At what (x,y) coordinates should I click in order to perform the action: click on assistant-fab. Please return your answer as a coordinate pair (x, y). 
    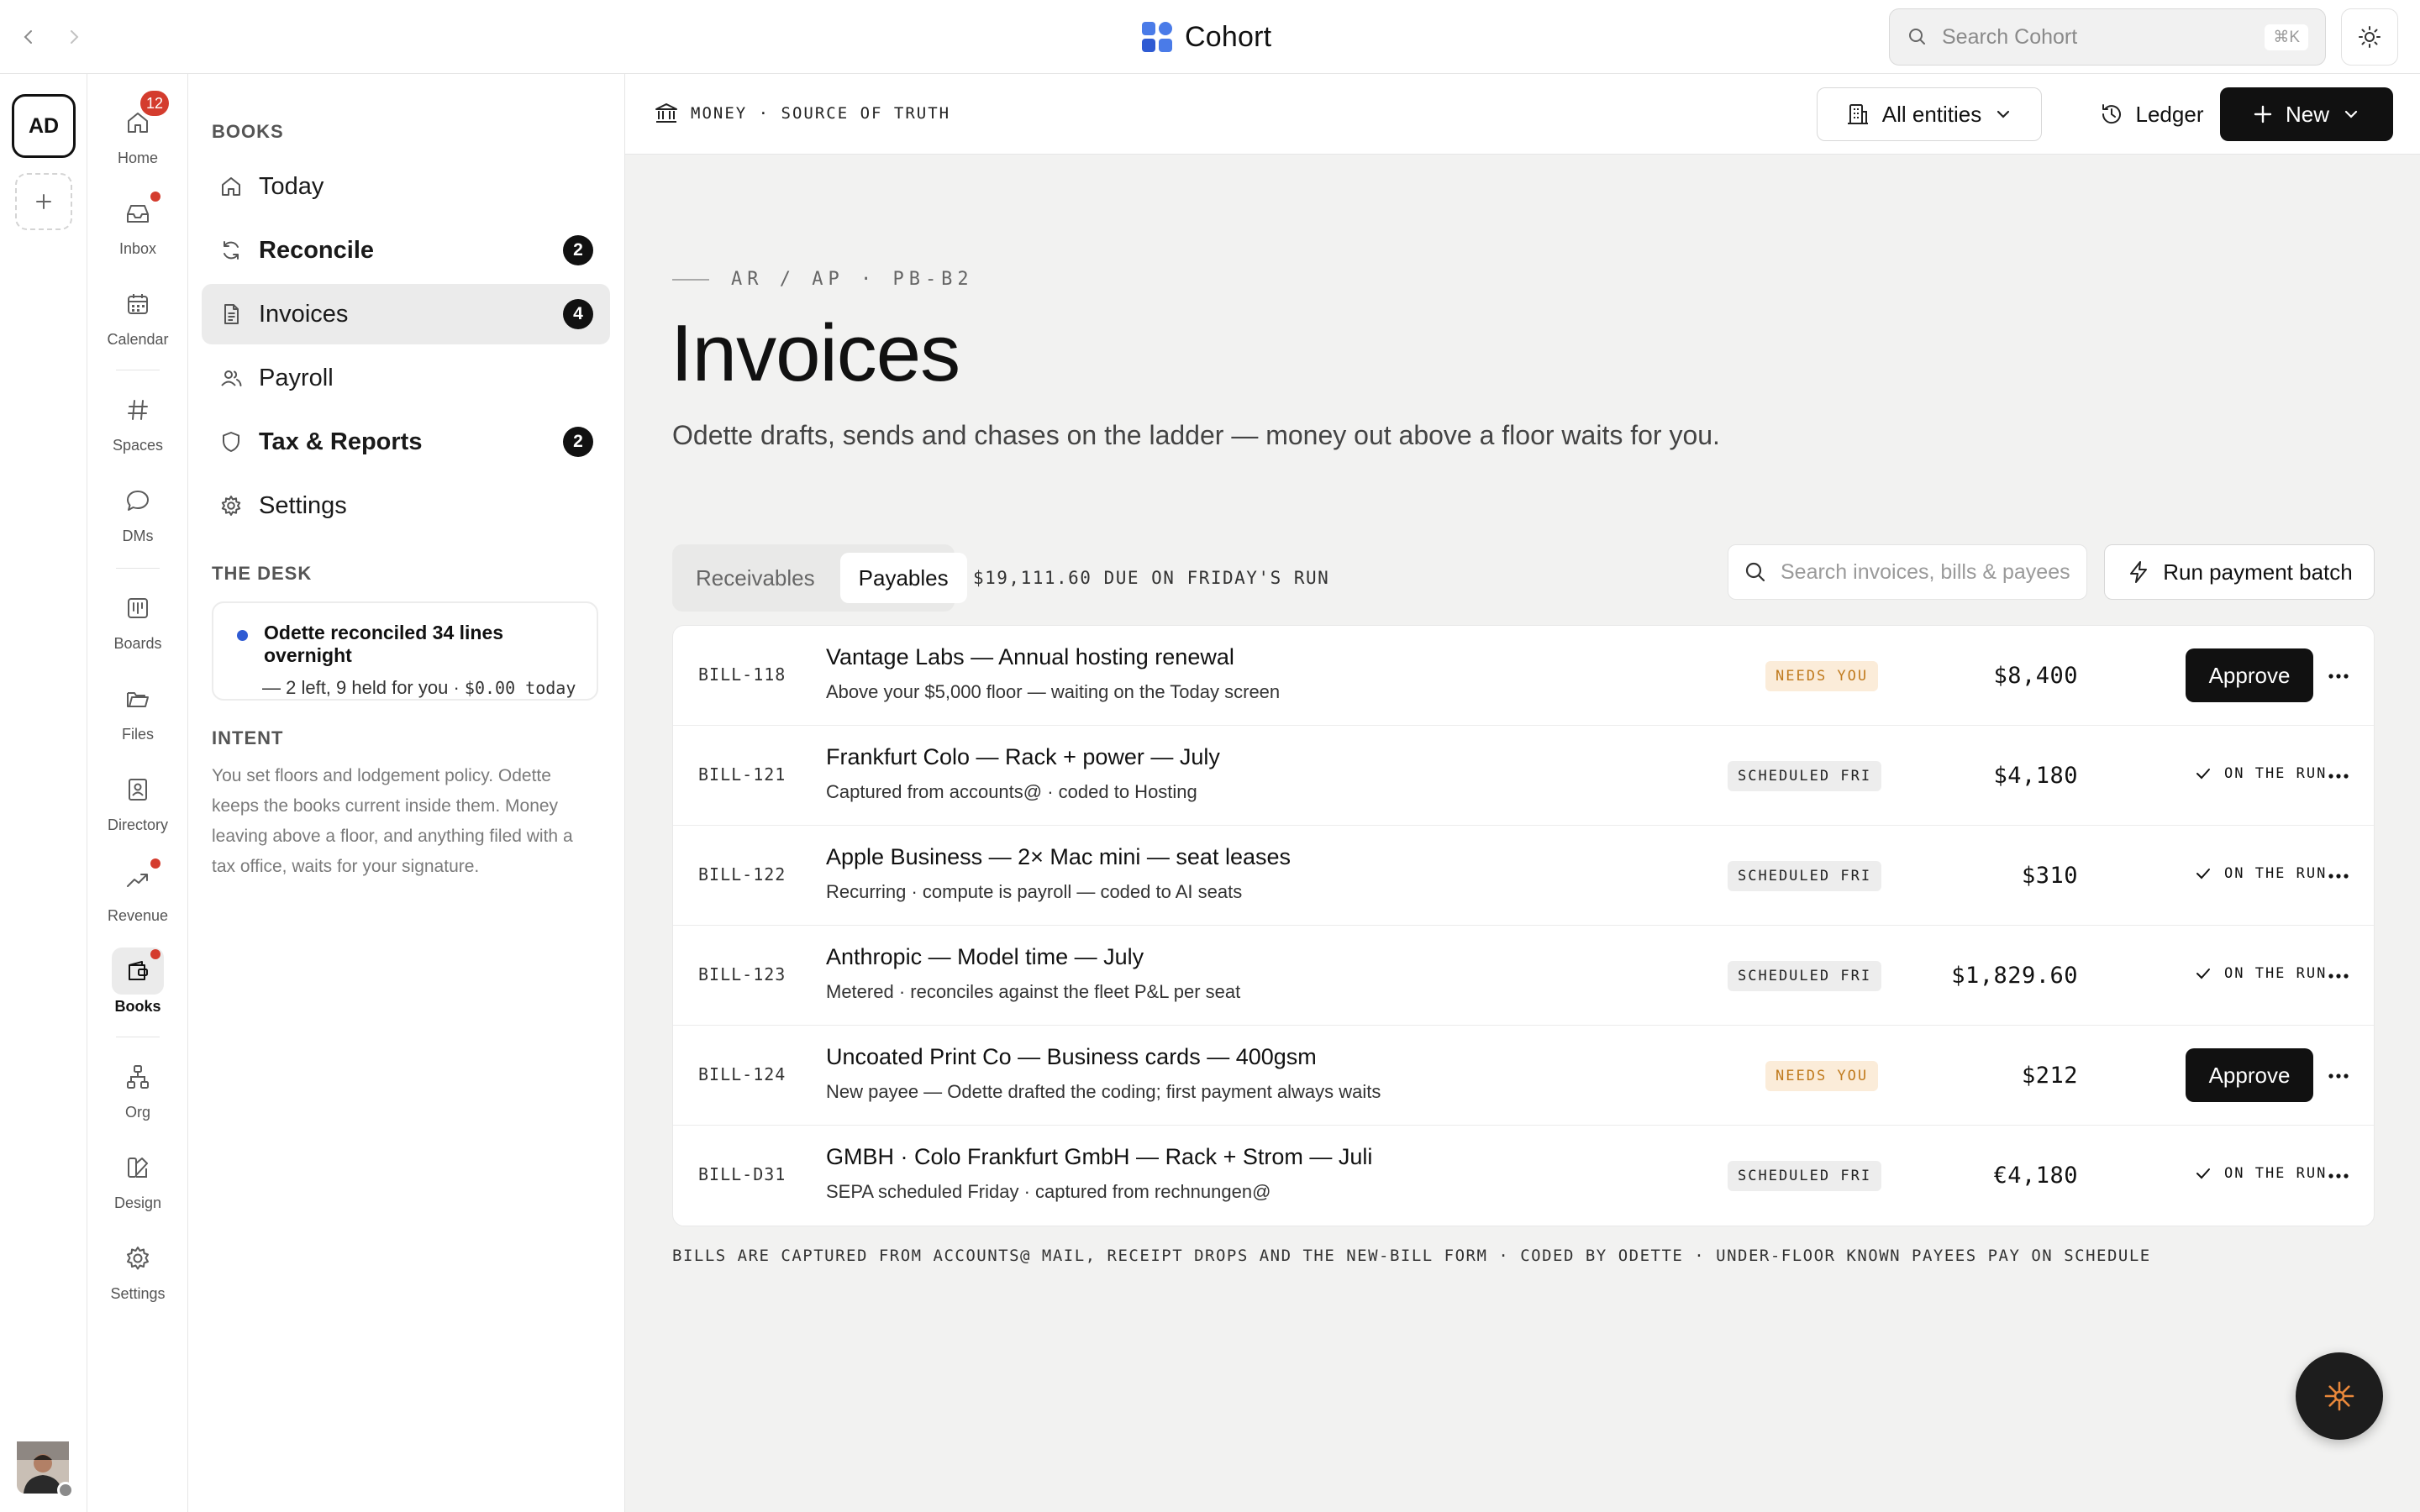
    Looking at the image, I should click on (2339, 1396).